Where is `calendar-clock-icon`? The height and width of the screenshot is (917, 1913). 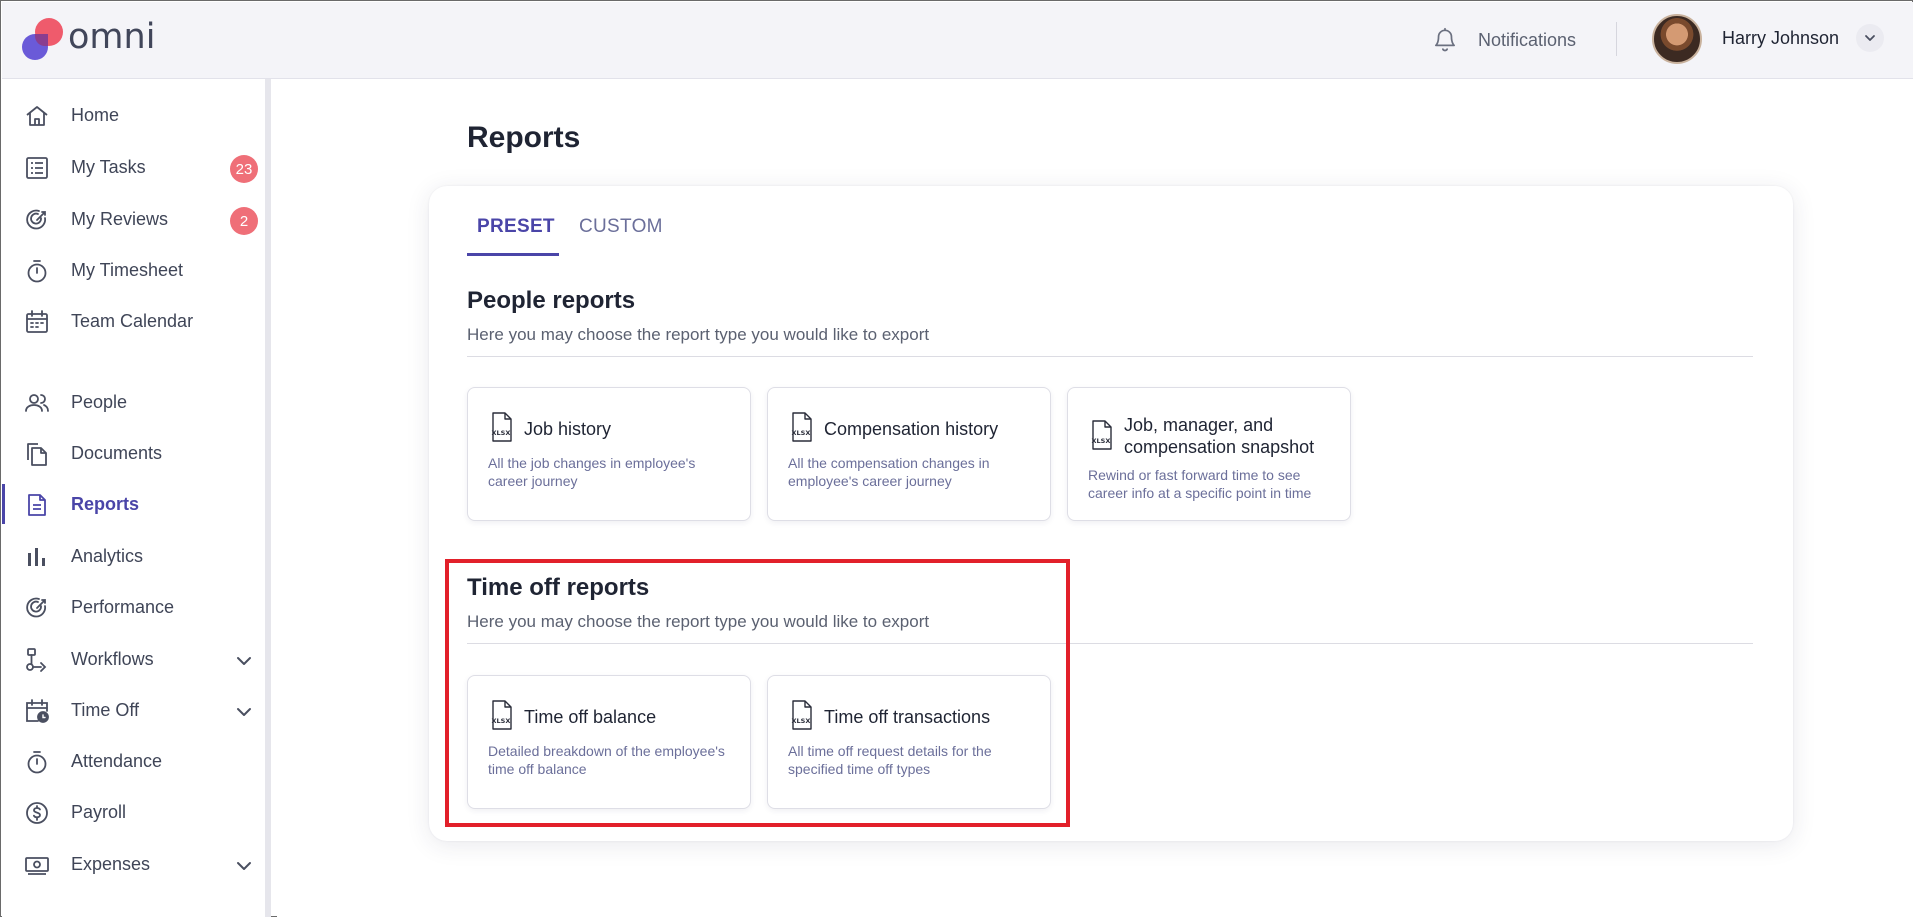 calendar-clock-icon is located at coordinates (37, 711).